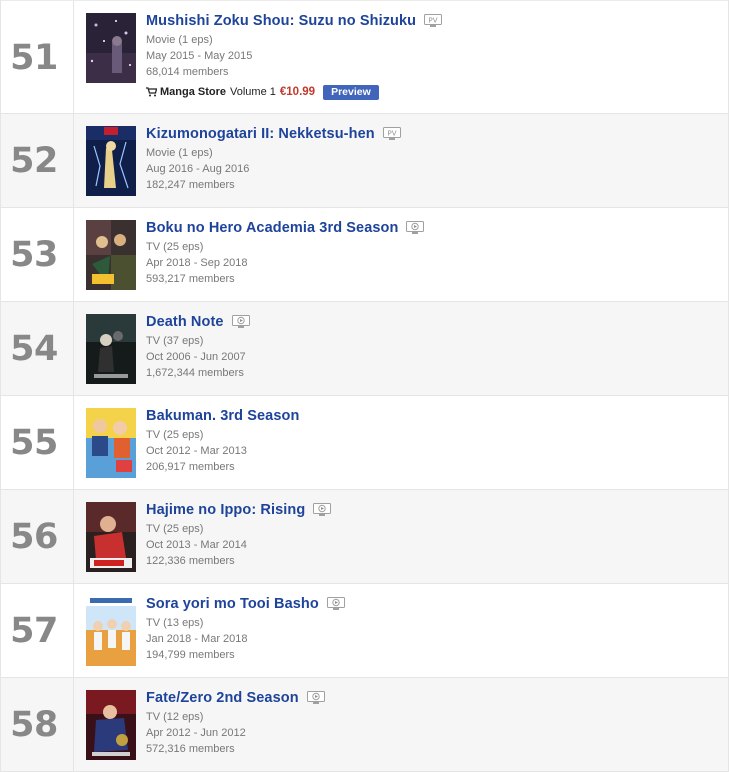 The width and height of the screenshot is (729, 772). I want to click on anime-aired-dates: May 2015 - May 2015, so click(199, 56).